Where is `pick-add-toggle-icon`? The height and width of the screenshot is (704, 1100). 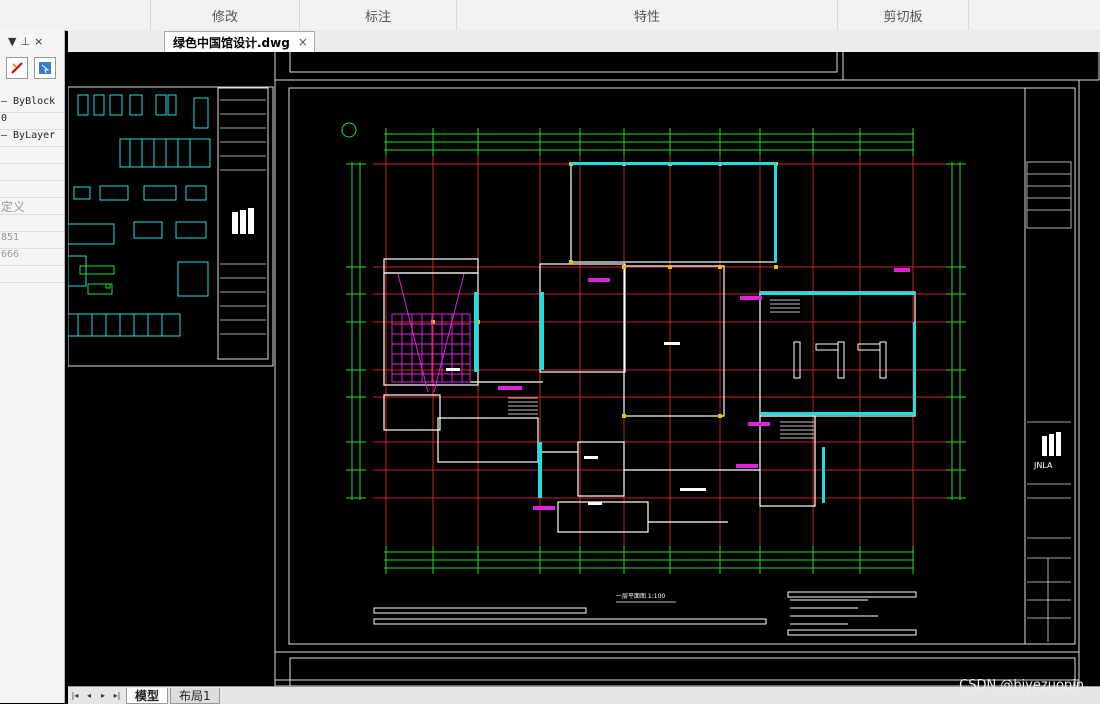 pick-add-toggle-icon is located at coordinates (17, 68).